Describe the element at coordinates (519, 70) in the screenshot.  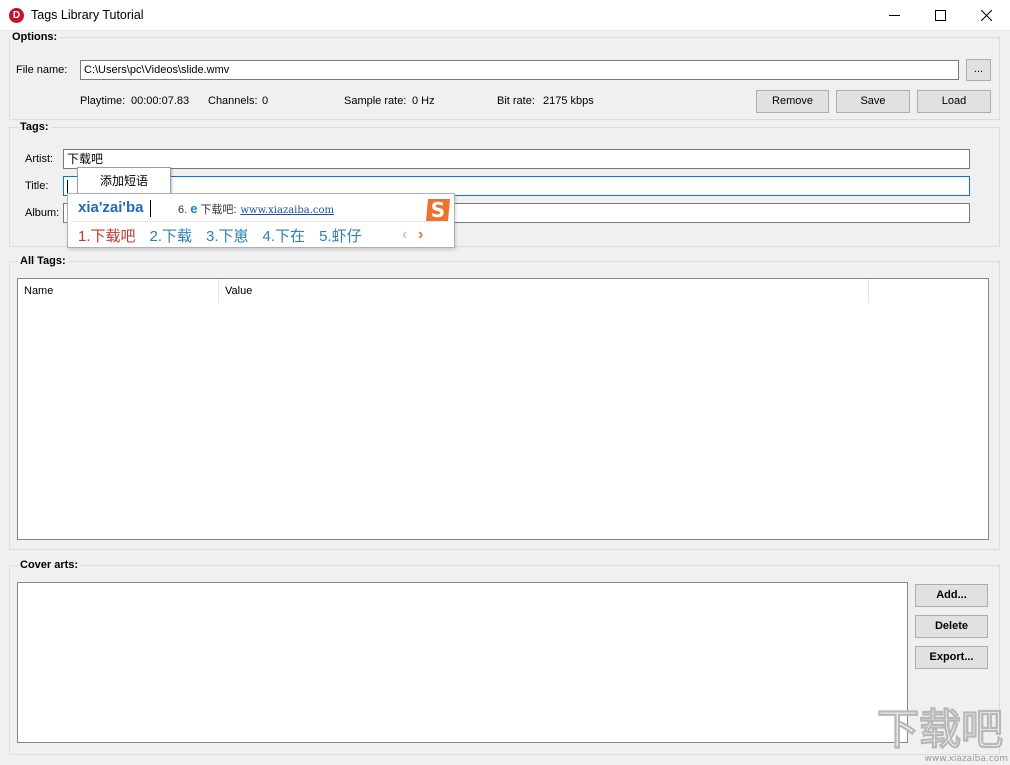
I see `file-name-input: C:\Users\pc\Videos\slide.wmv` at that location.